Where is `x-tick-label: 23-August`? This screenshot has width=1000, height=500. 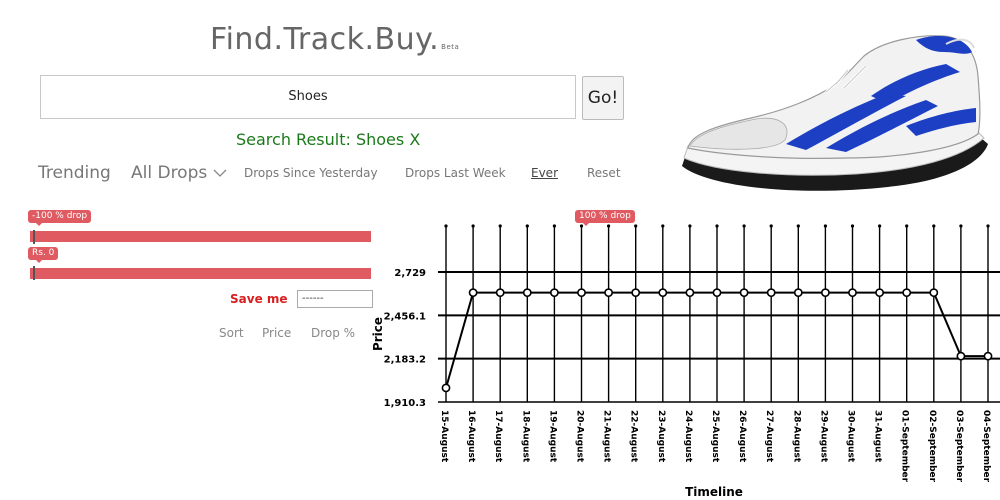
x-tick-label: 23-August is located at coordinates (661, 436).